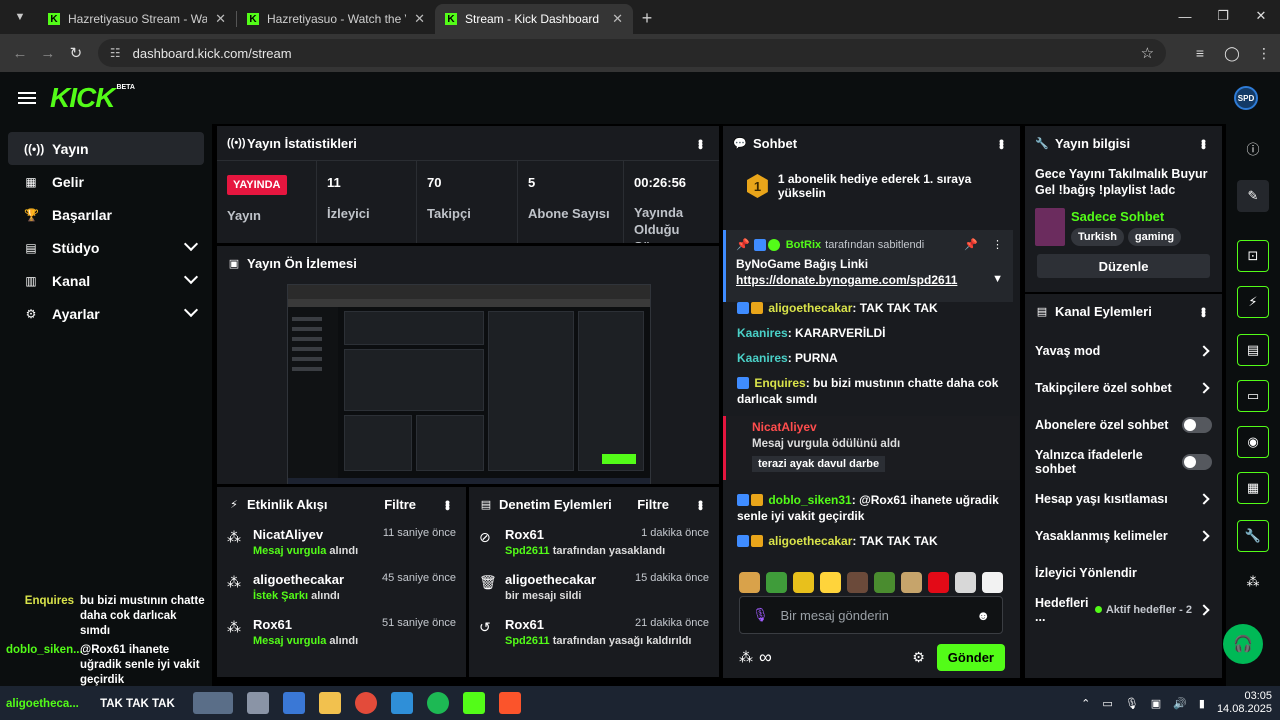 The height and width of the screenshot is (720, 1280). I want to click on forward-icon: →, so click(48, 53).